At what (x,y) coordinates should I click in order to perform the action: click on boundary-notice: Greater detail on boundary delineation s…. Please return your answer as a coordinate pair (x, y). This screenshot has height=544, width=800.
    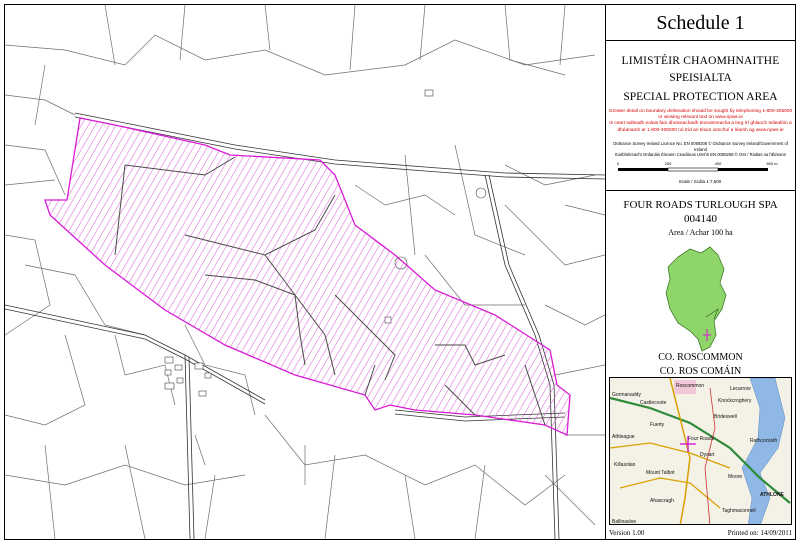
    Looking at the image, I should click on (700, 121).